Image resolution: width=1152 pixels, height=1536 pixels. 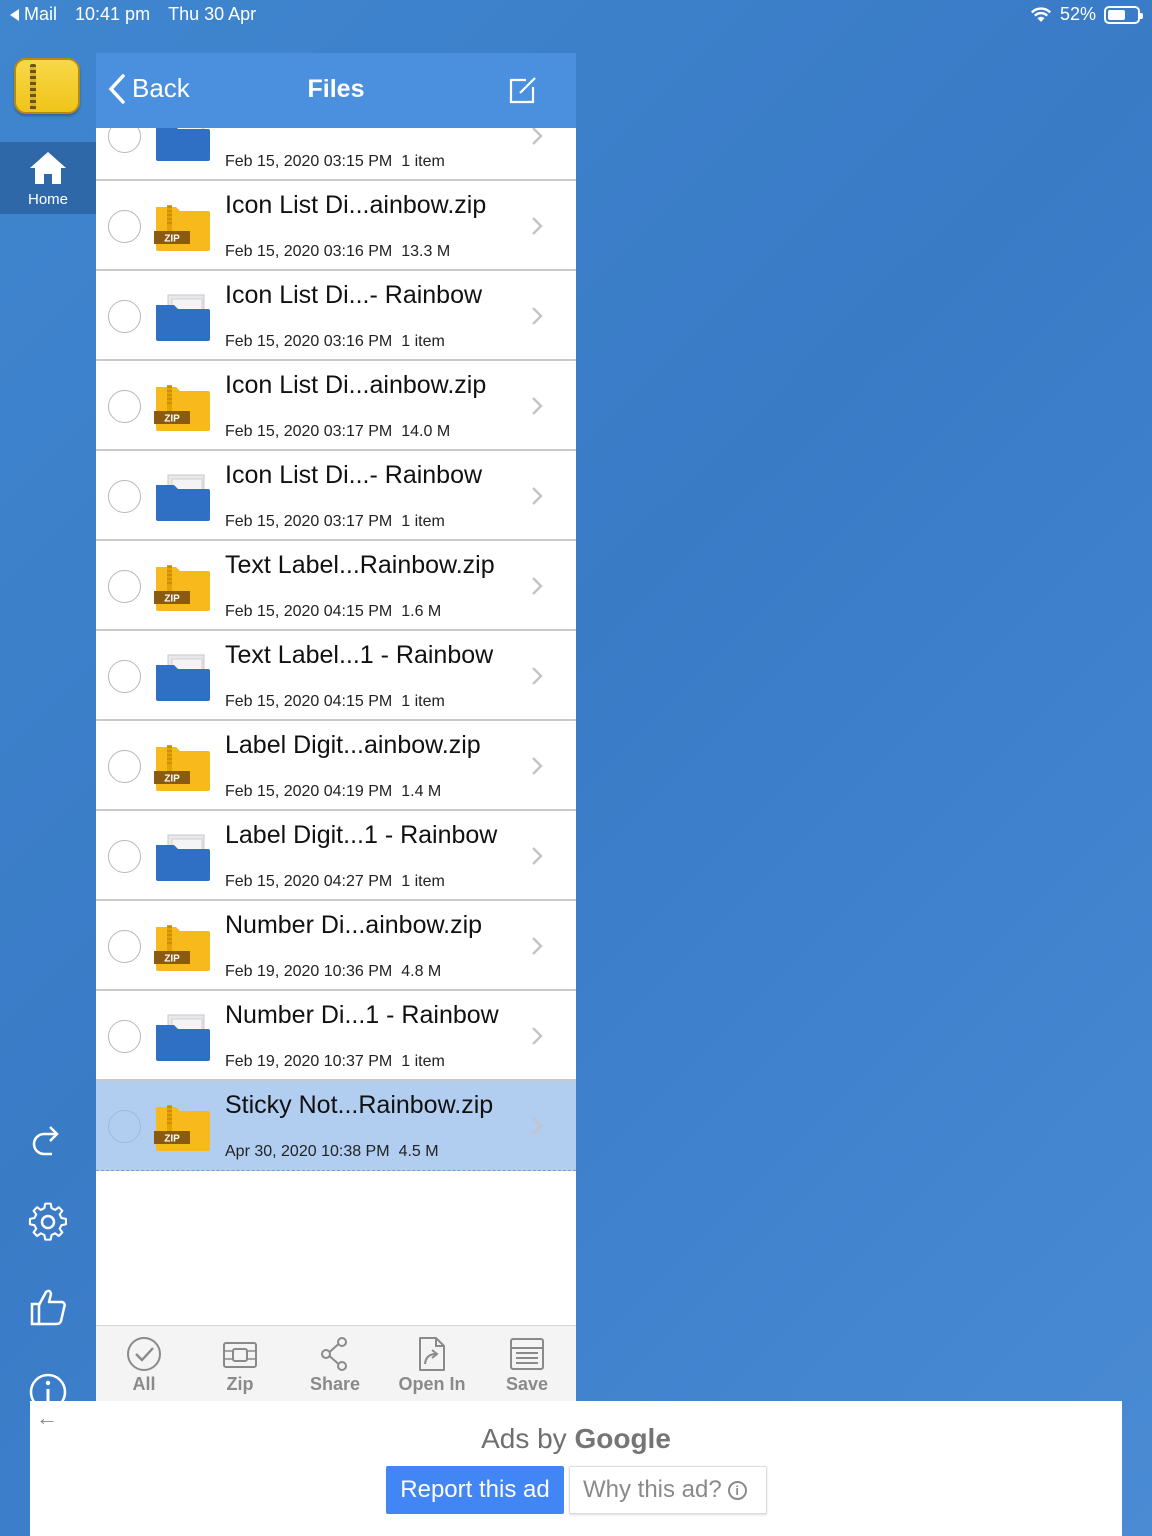 I want to click on file-date: Feb 15, 2020 04:19 PM, so click(x=309, y=791).